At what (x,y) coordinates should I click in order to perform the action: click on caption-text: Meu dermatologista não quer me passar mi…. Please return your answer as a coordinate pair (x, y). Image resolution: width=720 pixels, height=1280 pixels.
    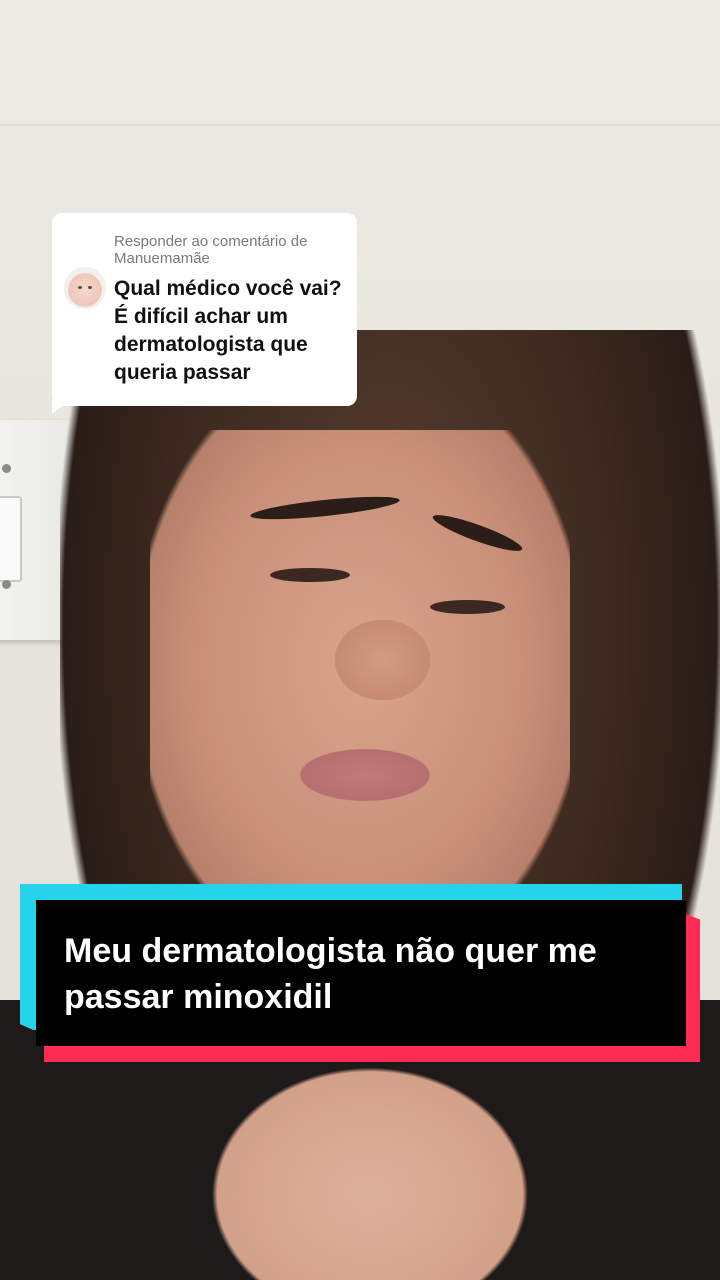
    Looking at the image, I should click on (330, 974).